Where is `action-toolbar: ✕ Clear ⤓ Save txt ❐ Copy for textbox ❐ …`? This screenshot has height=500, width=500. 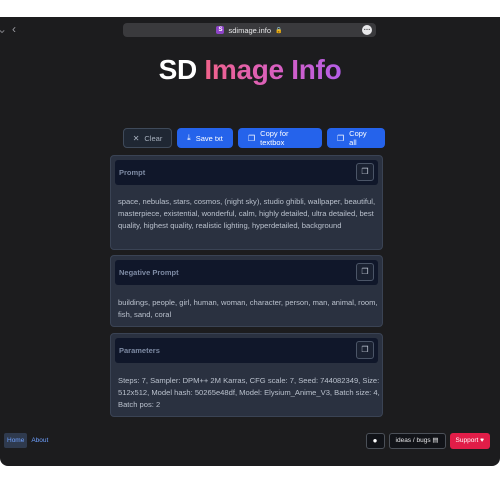
action-toolbar: ✕ Clear ⤓ Save txt ❐ Copy for textbox ❐ … is located at coordinates (254, 138).